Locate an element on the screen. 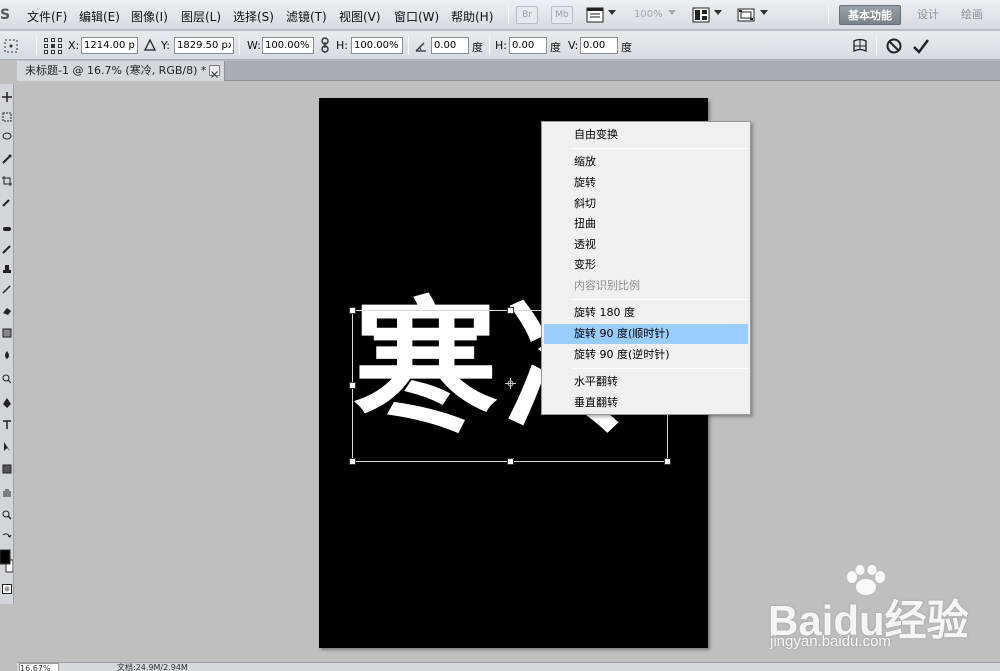  zoom-dropdown-icon is located at coordinates (672, 12).